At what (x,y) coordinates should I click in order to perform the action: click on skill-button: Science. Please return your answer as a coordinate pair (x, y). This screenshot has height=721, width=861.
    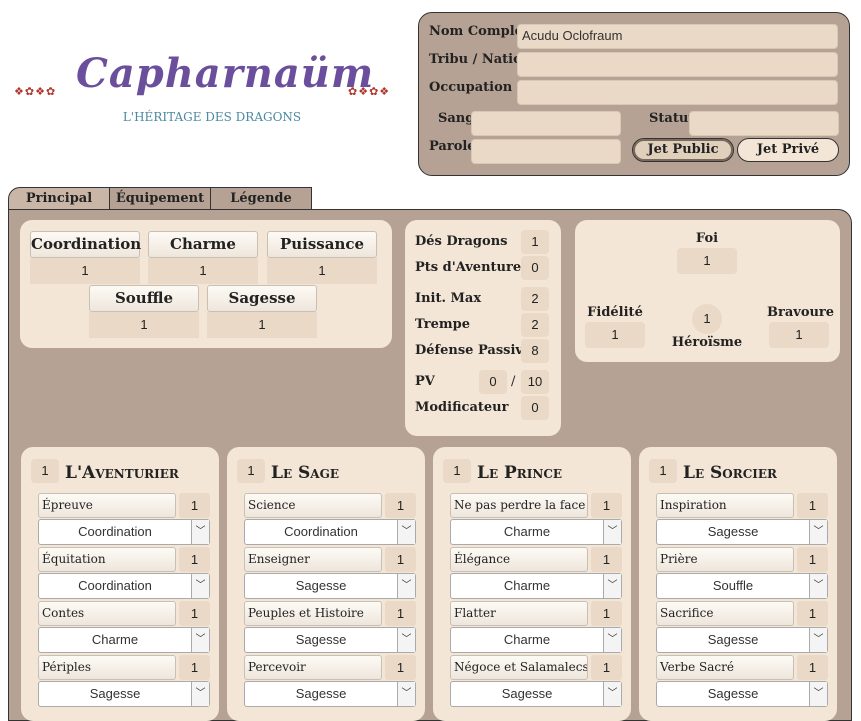
    Looking at the image, I should click on (313, 505).